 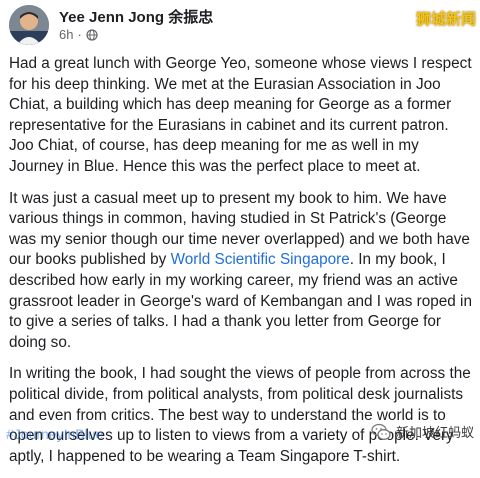 I want to click on author-name: Yee Jenn Jong 余振忠, so click(x=136, y=16).